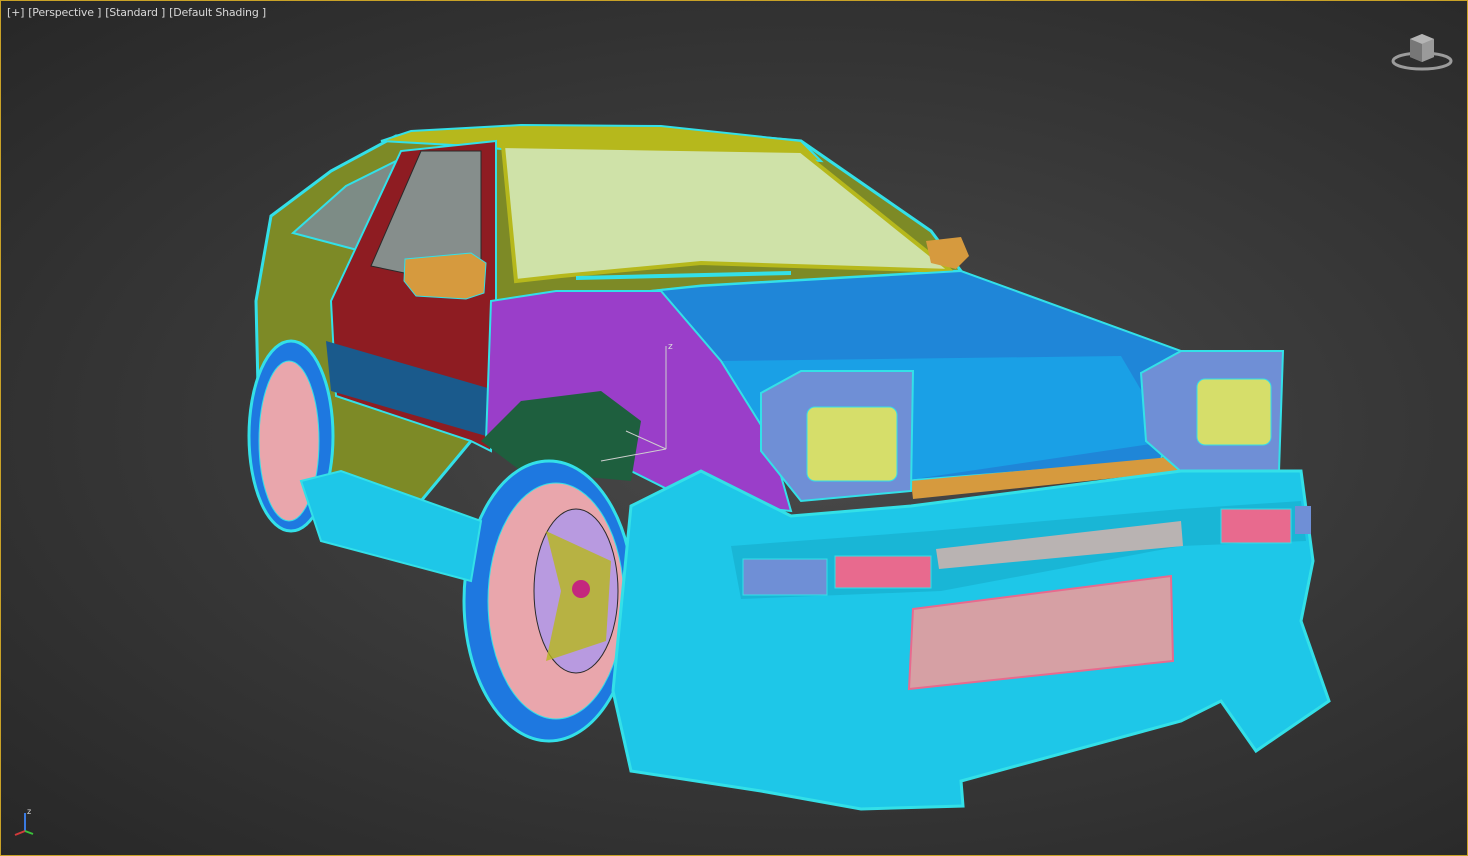 This screenshot has width=1468, height=856. I want to click on tripod-axis-label: z, so click(29, 811).